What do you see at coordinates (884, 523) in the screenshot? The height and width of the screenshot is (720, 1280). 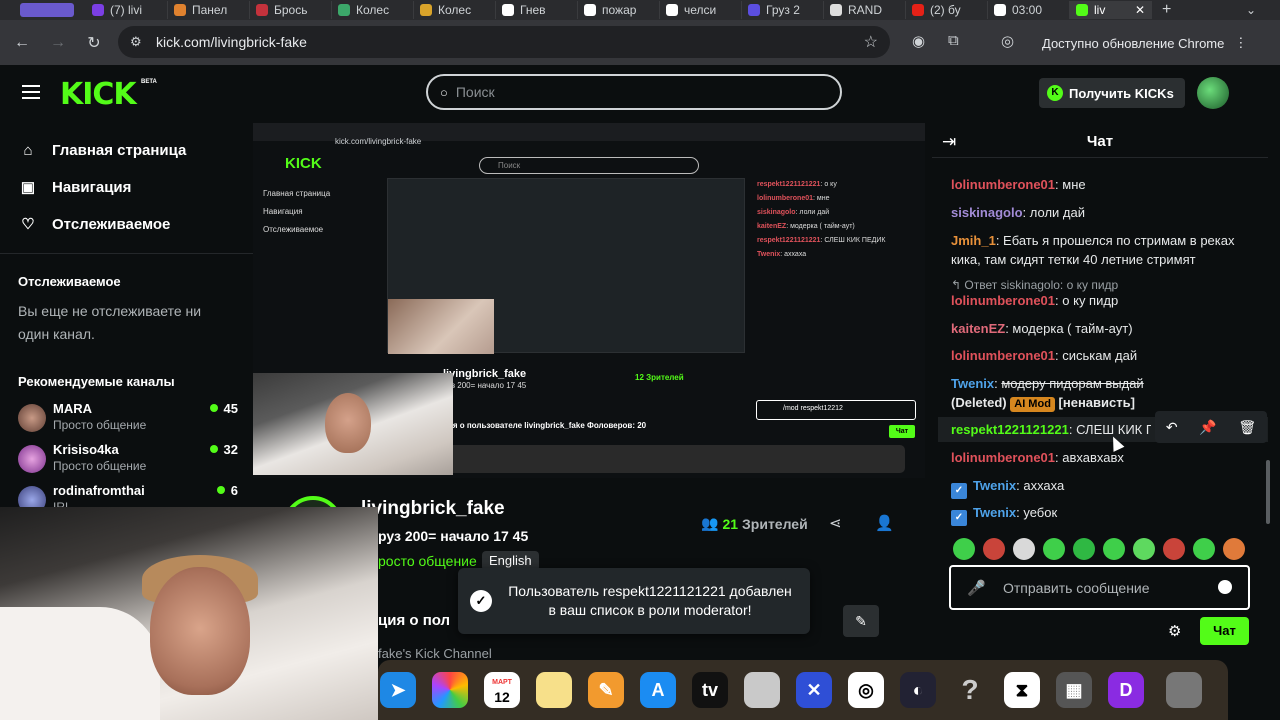 I see `user-settings-icon: 👤` at bounding box center [884, 523].